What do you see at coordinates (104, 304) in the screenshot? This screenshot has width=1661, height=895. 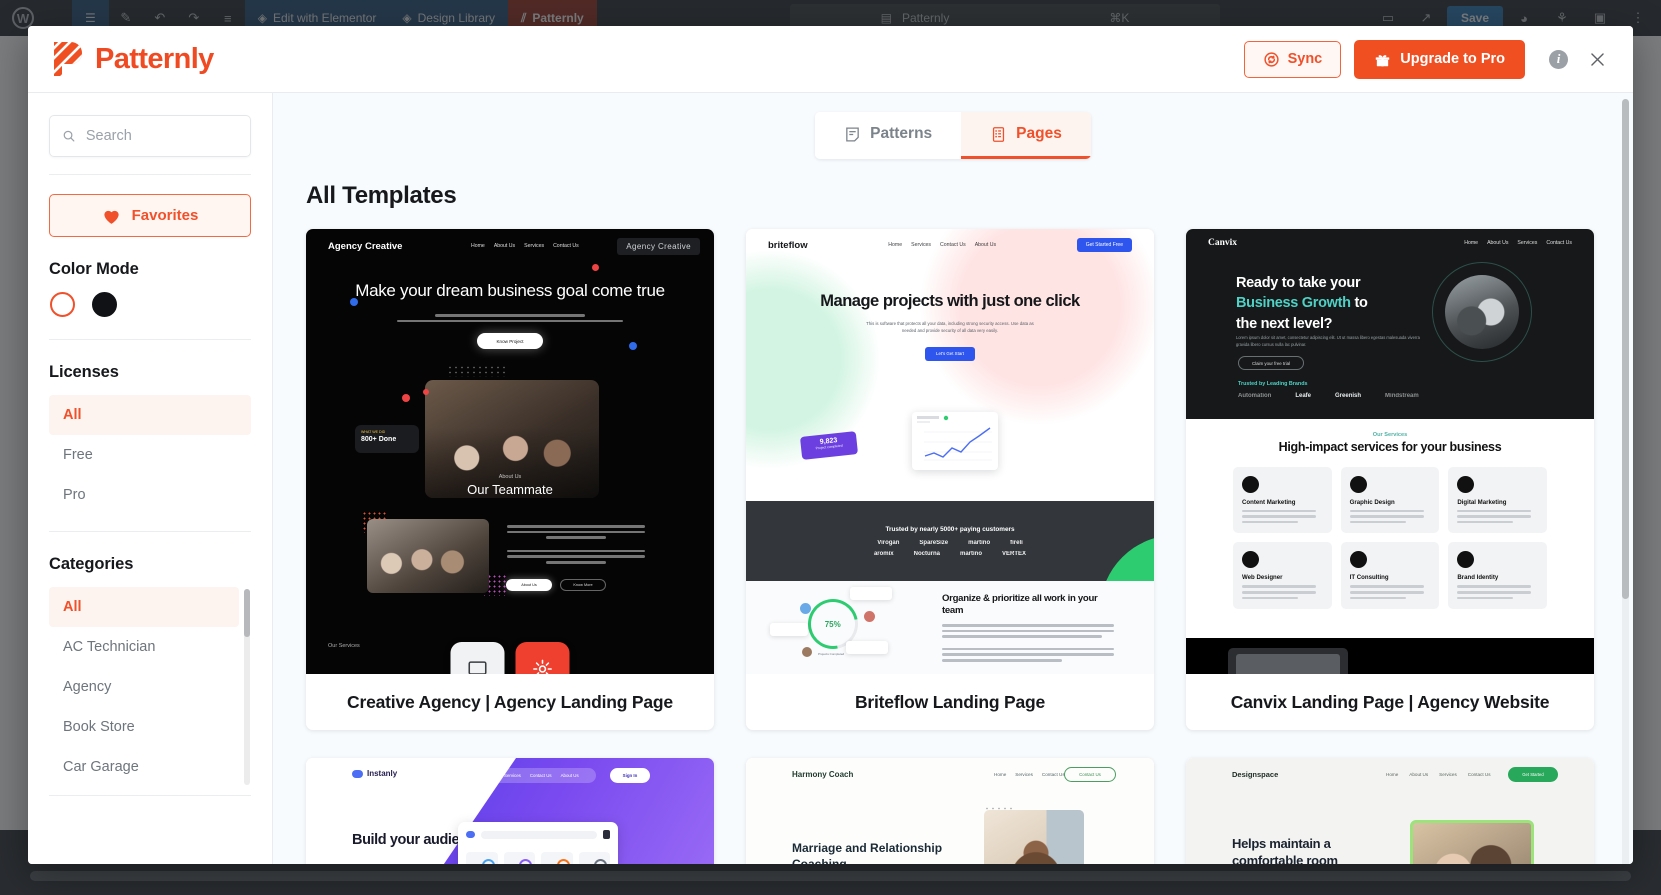 I see `color-mode-dark-swatch` at bounding box center [104, 304].